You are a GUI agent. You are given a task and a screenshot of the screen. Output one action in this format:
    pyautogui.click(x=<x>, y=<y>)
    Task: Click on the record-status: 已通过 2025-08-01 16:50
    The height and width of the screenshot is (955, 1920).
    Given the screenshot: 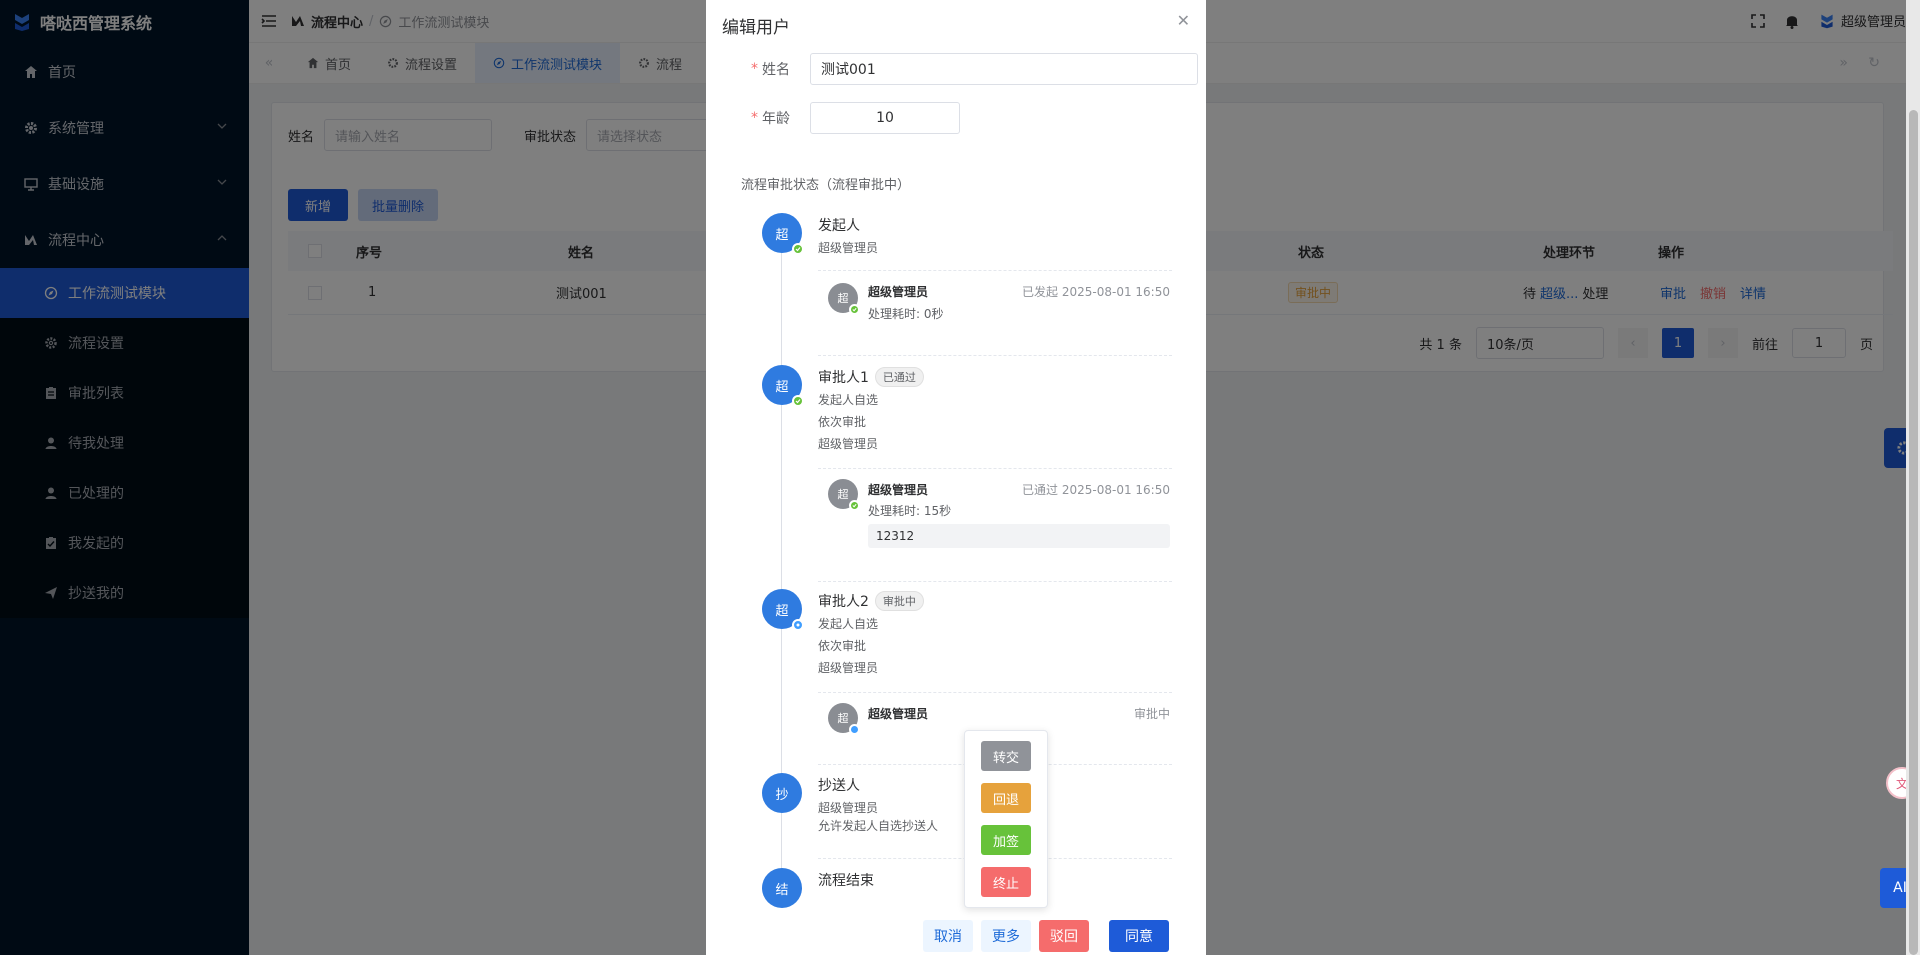 What is the action you would take?
    pyautogui.click(x=1096, y=490)
    